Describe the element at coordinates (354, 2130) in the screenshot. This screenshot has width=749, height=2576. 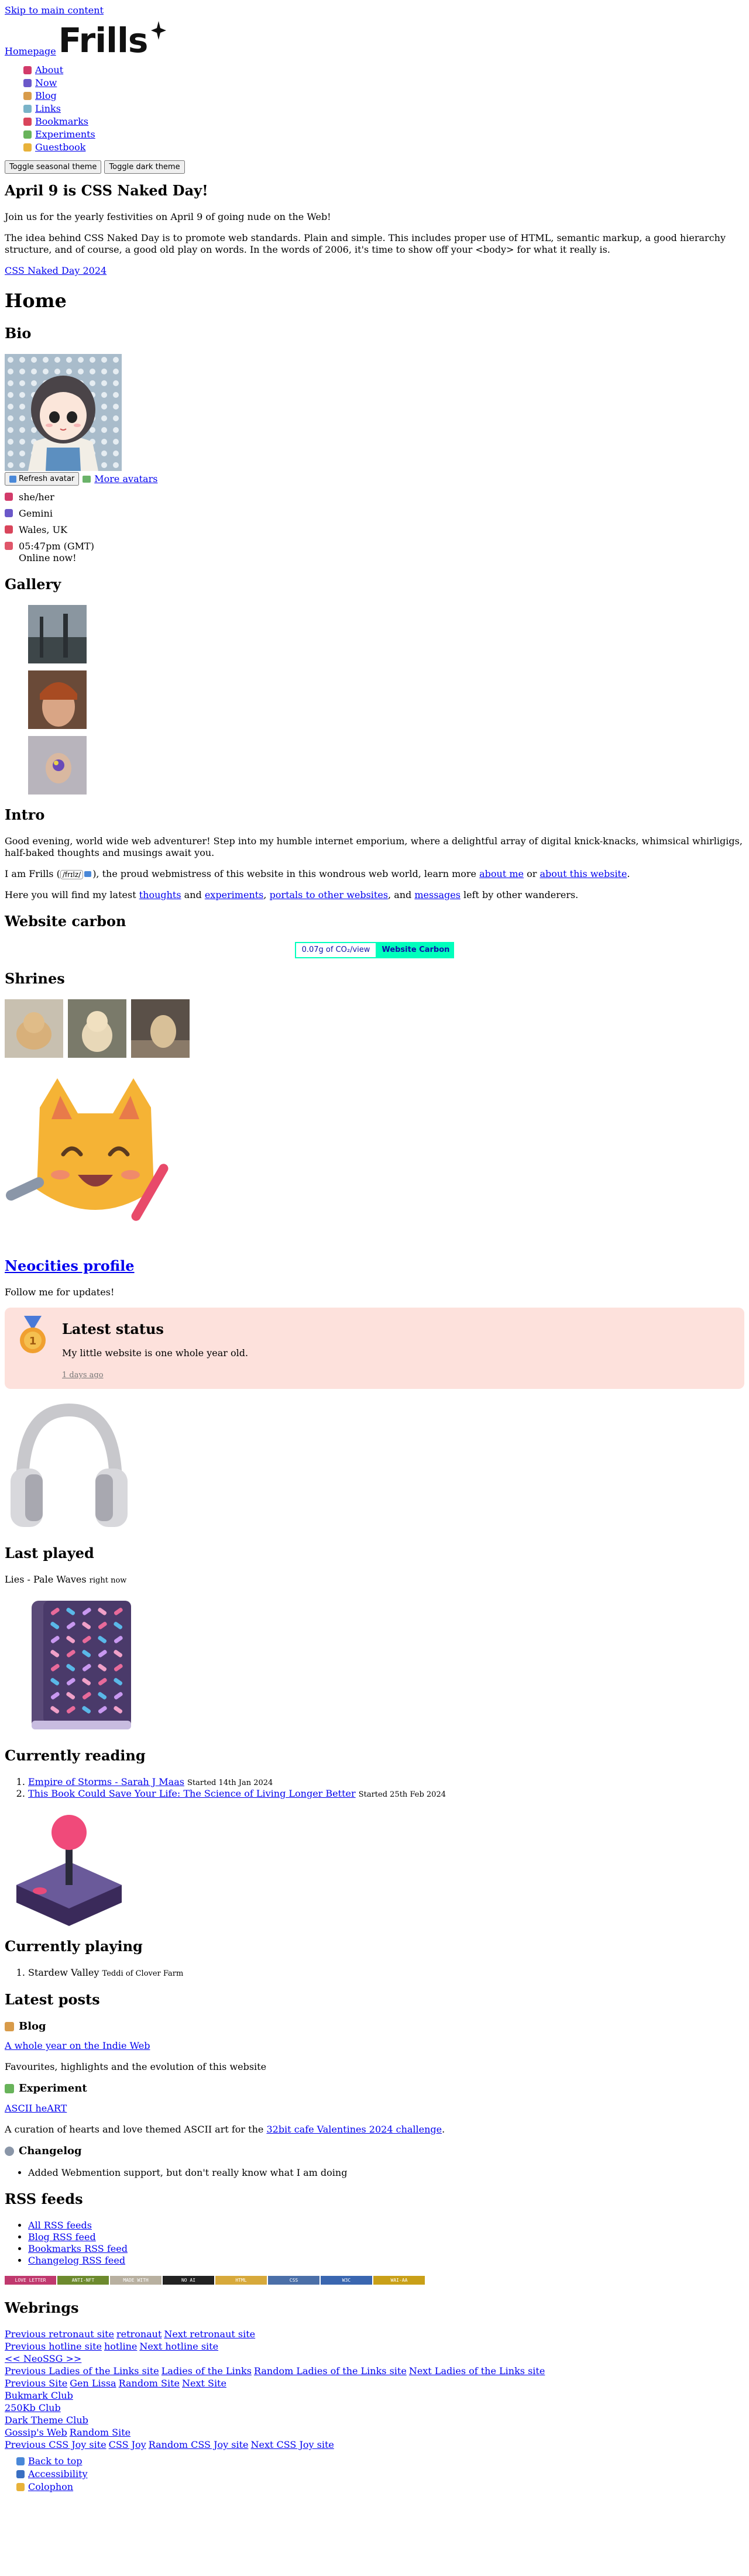
I see `valentines-challenge-link: 32bit cafe Valentines 2024 challenge` at that location.